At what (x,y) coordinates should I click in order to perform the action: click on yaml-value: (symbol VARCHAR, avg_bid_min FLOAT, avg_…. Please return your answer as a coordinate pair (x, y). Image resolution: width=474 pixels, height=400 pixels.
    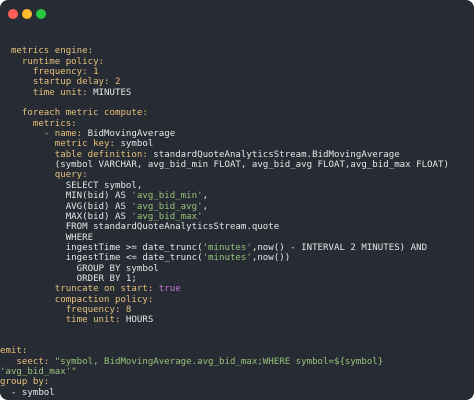
    Looking at the image, I should click on (224, 165).